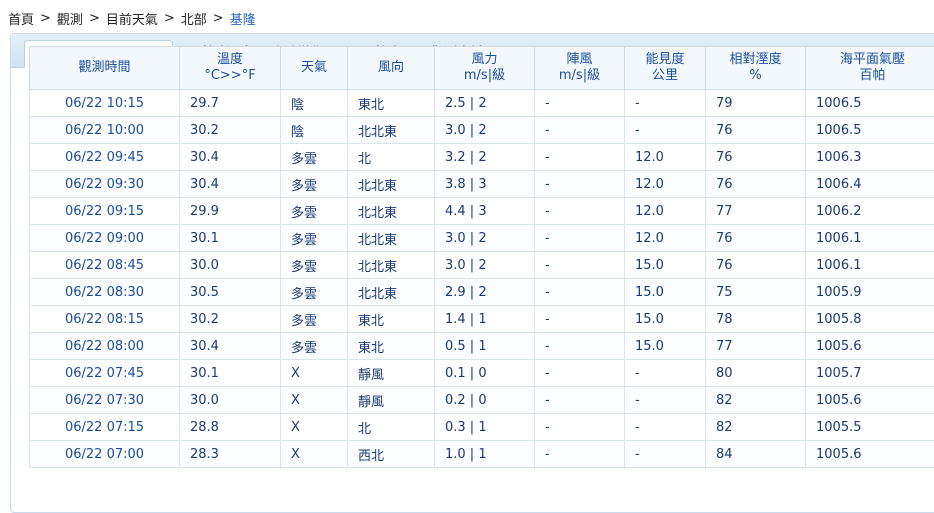 This screenshot has height=513, width=934. I want to click on cell-time: 06/22 09:15, so click(105, 211).